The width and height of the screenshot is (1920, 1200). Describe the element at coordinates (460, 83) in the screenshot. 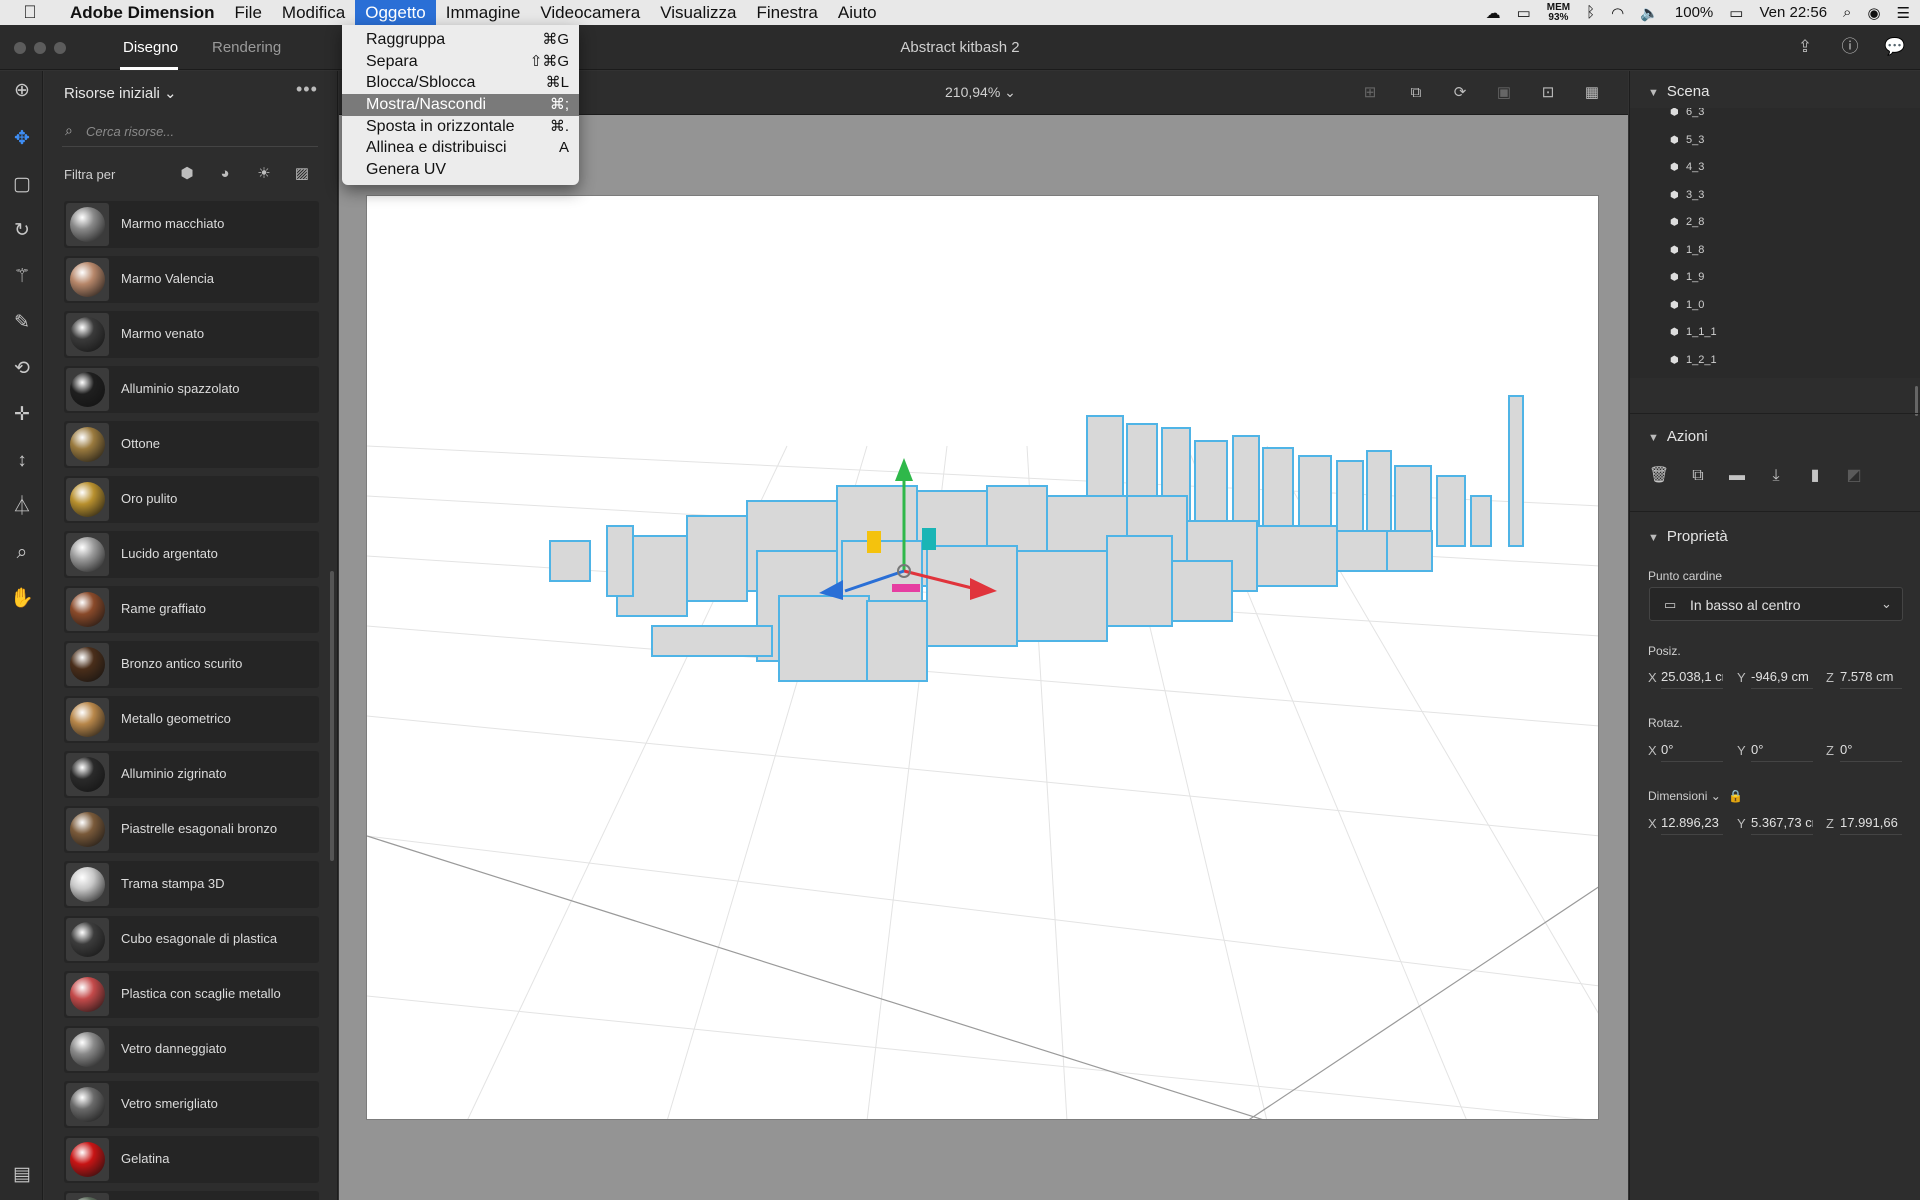

I see `menu-item-blocca-sblocca: Blocca/Sblocca ⌘L` at that location.